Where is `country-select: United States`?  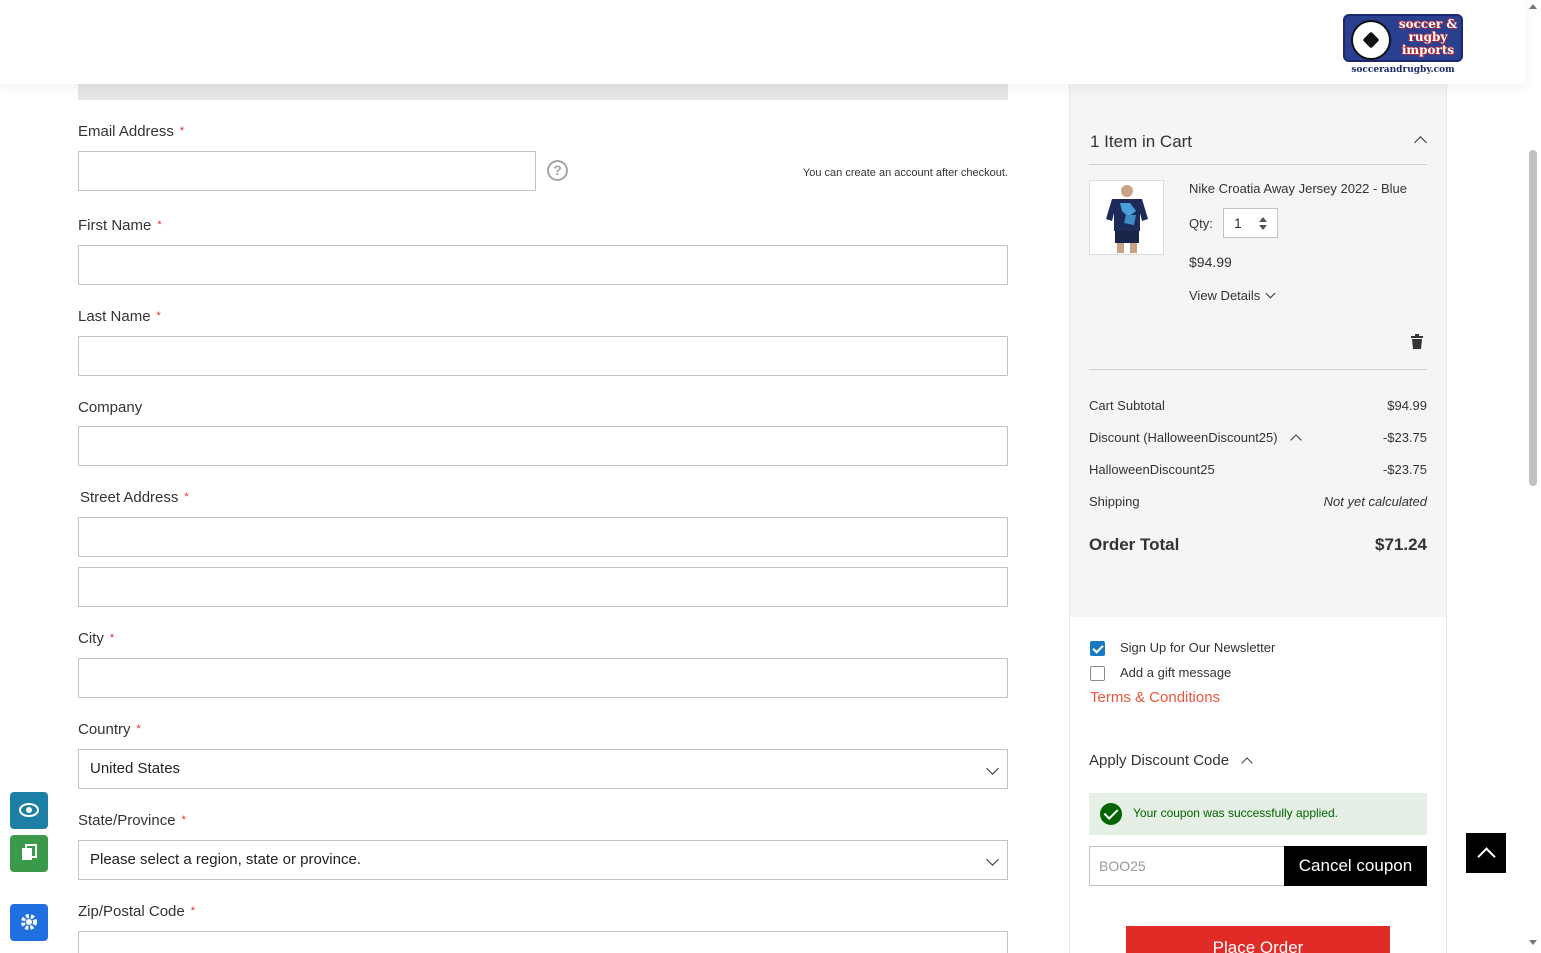
country-select: United States is located at coordinates (543, 769).